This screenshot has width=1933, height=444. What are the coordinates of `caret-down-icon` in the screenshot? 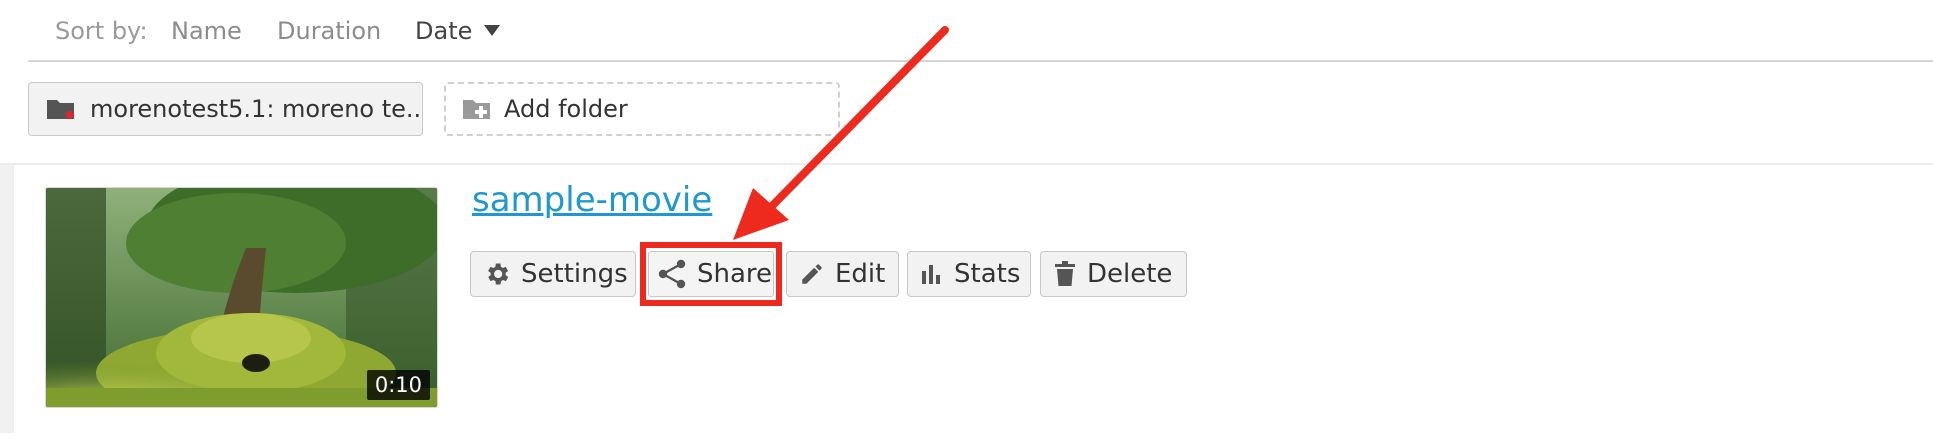 It's located at (492, 30).